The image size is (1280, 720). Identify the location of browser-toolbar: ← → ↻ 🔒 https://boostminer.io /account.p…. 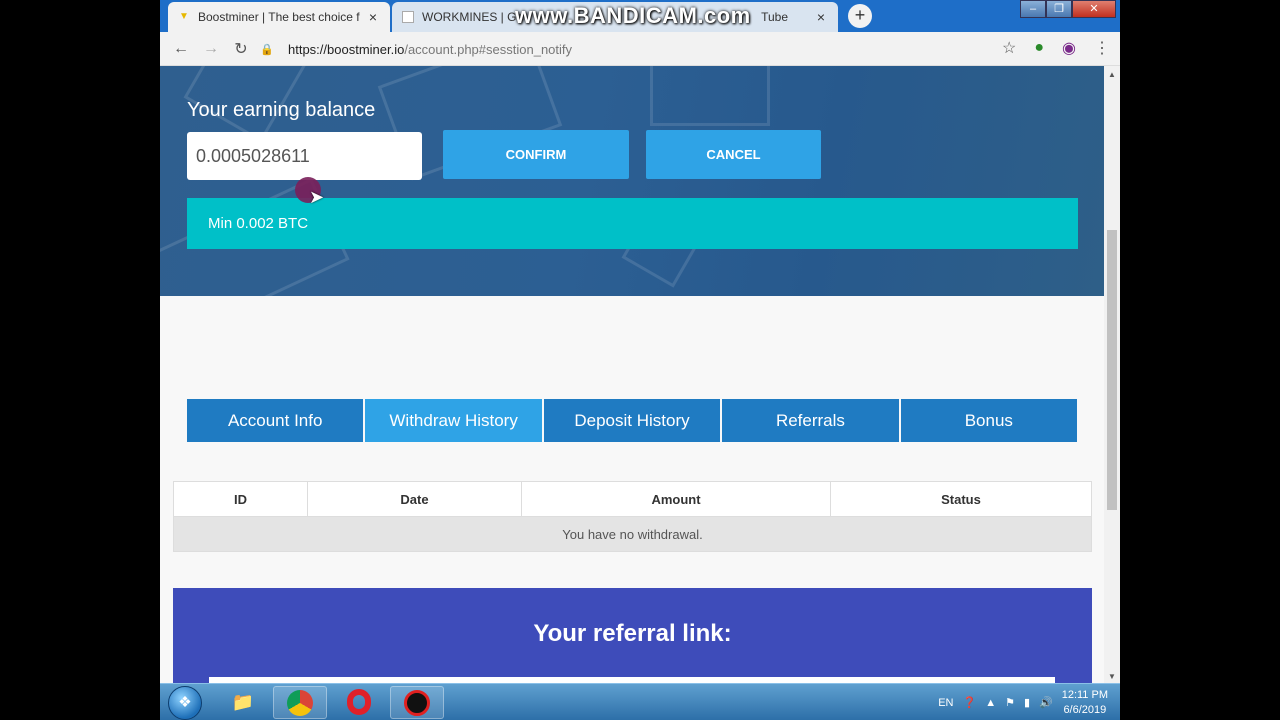
(640, 49).